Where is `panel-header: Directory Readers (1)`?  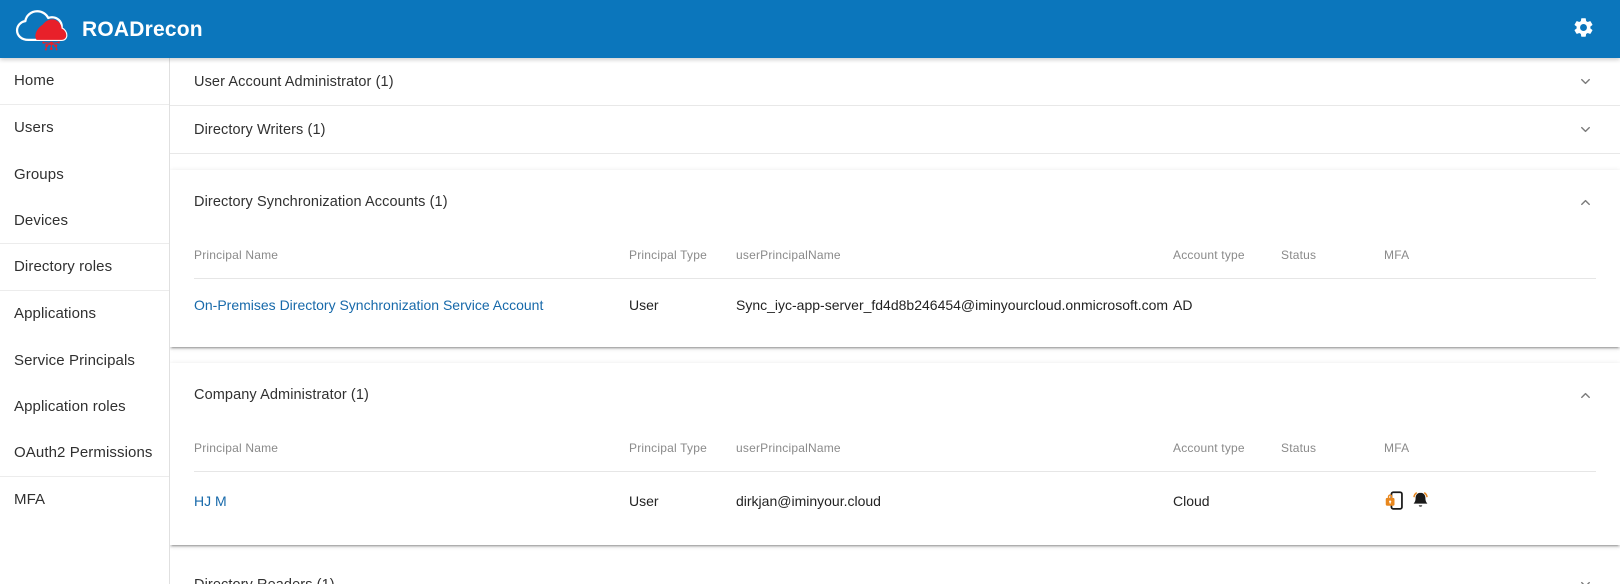 panel-header: Directory Readers (1) is located at coordinates (895, 572).